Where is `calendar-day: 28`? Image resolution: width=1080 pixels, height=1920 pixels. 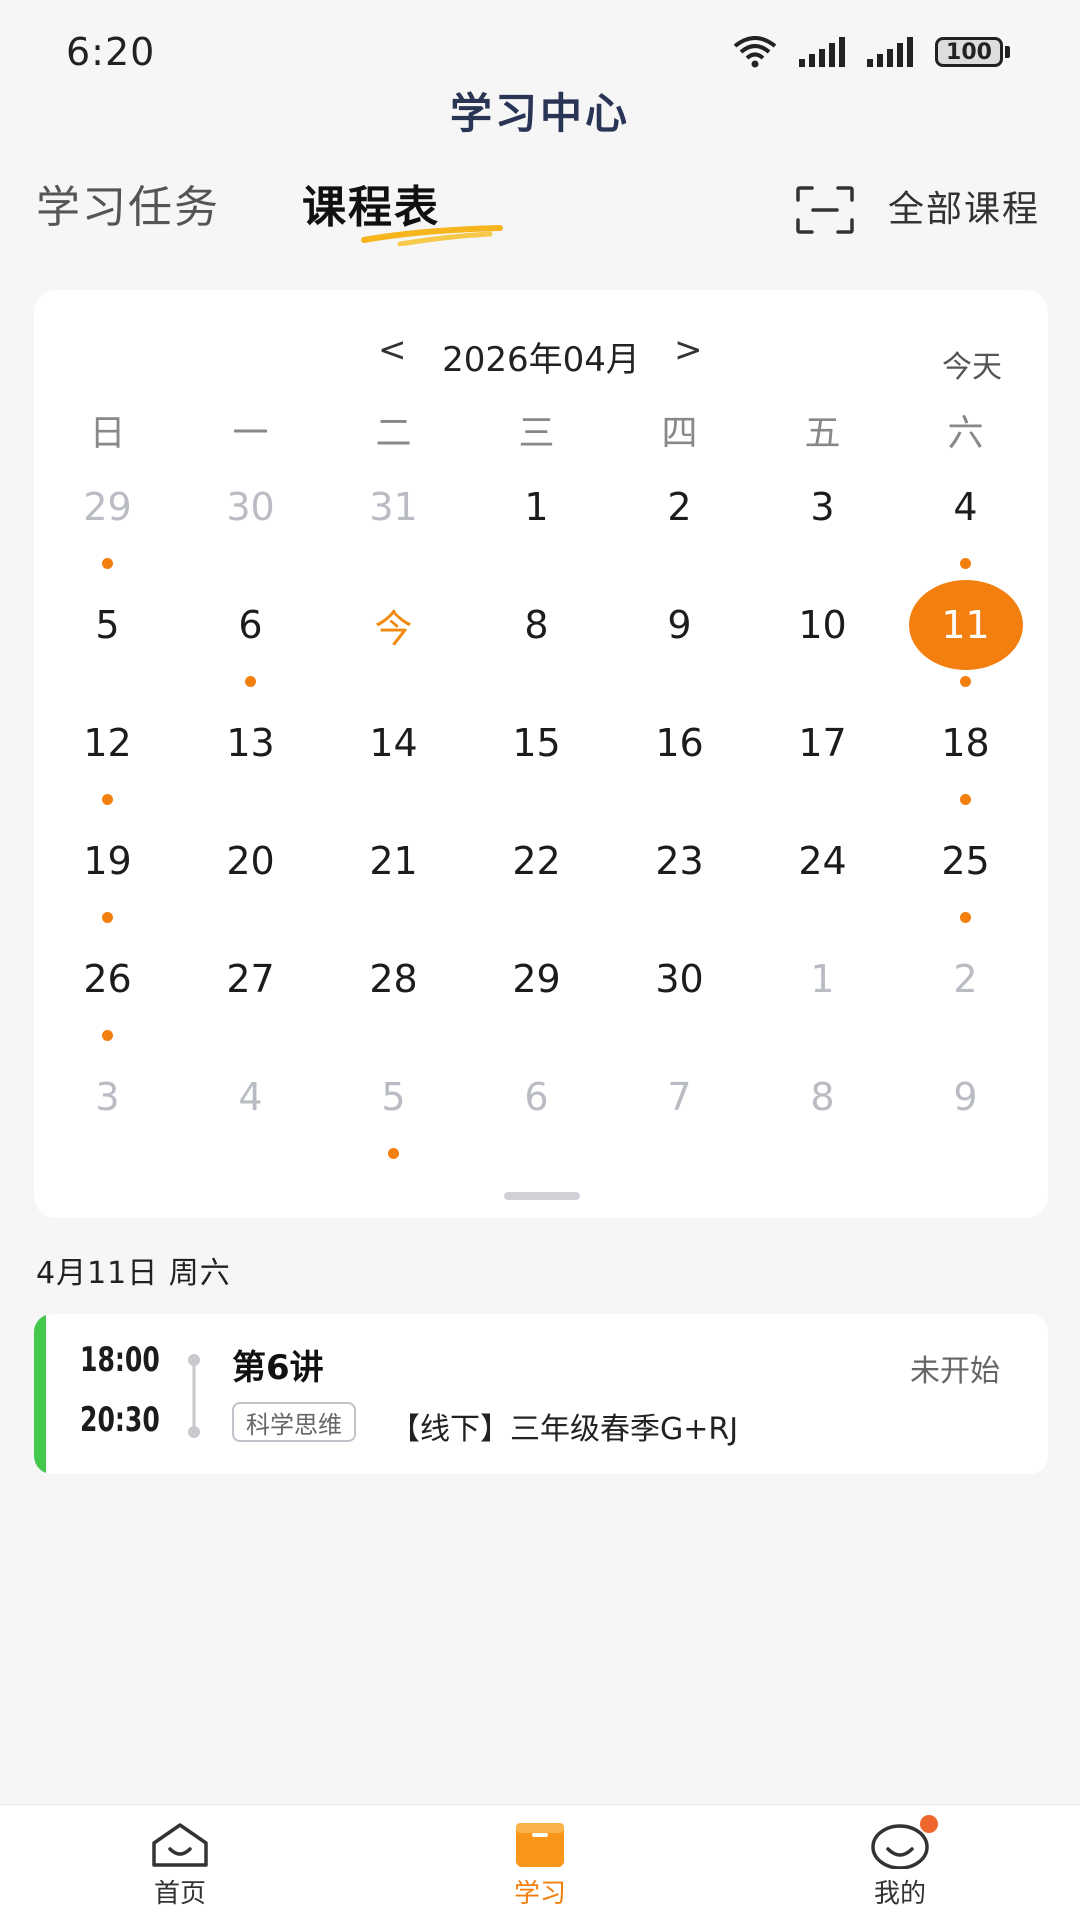 calendar-day: 28 is located at coordinates (393, 993).